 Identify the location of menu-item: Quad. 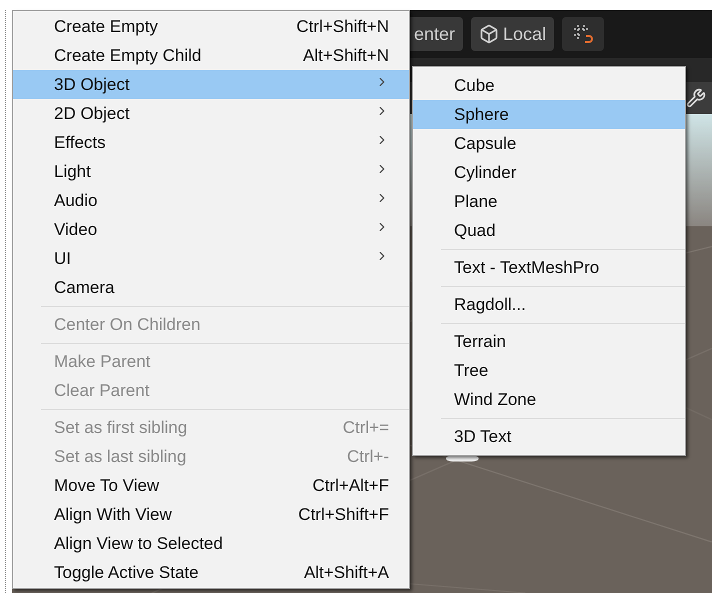
(549, 230).